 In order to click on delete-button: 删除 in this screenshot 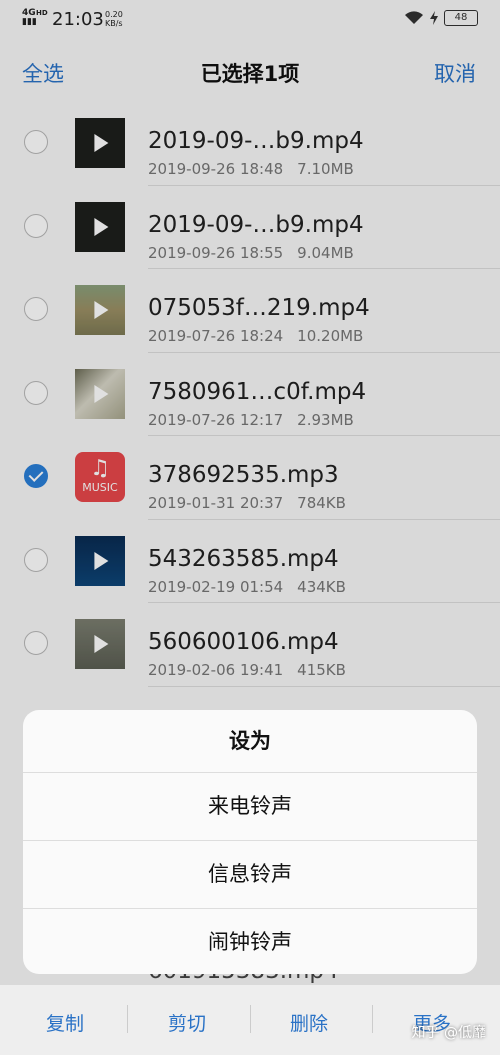, I will do `click(309, 1022)`.